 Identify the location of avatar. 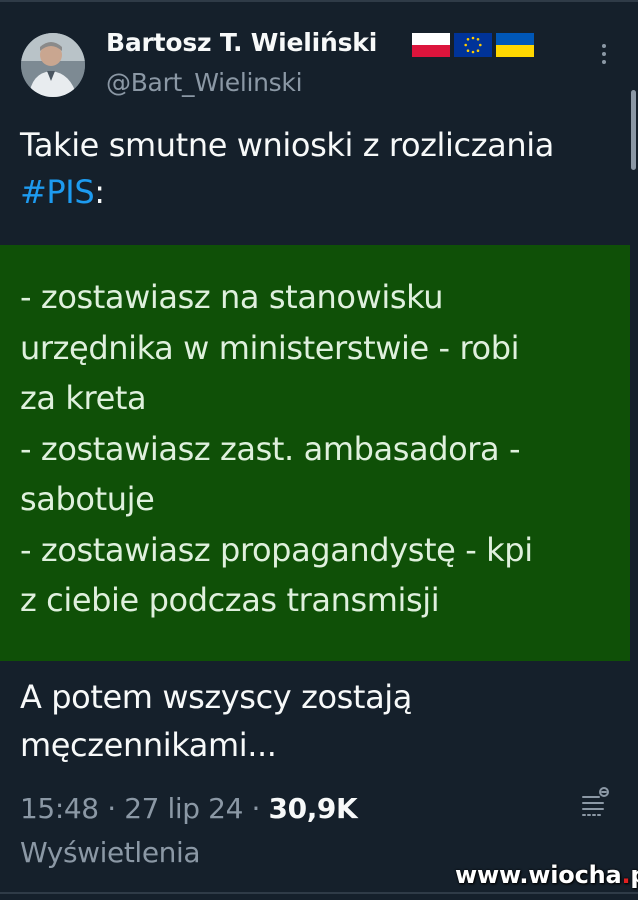
(53, 65).